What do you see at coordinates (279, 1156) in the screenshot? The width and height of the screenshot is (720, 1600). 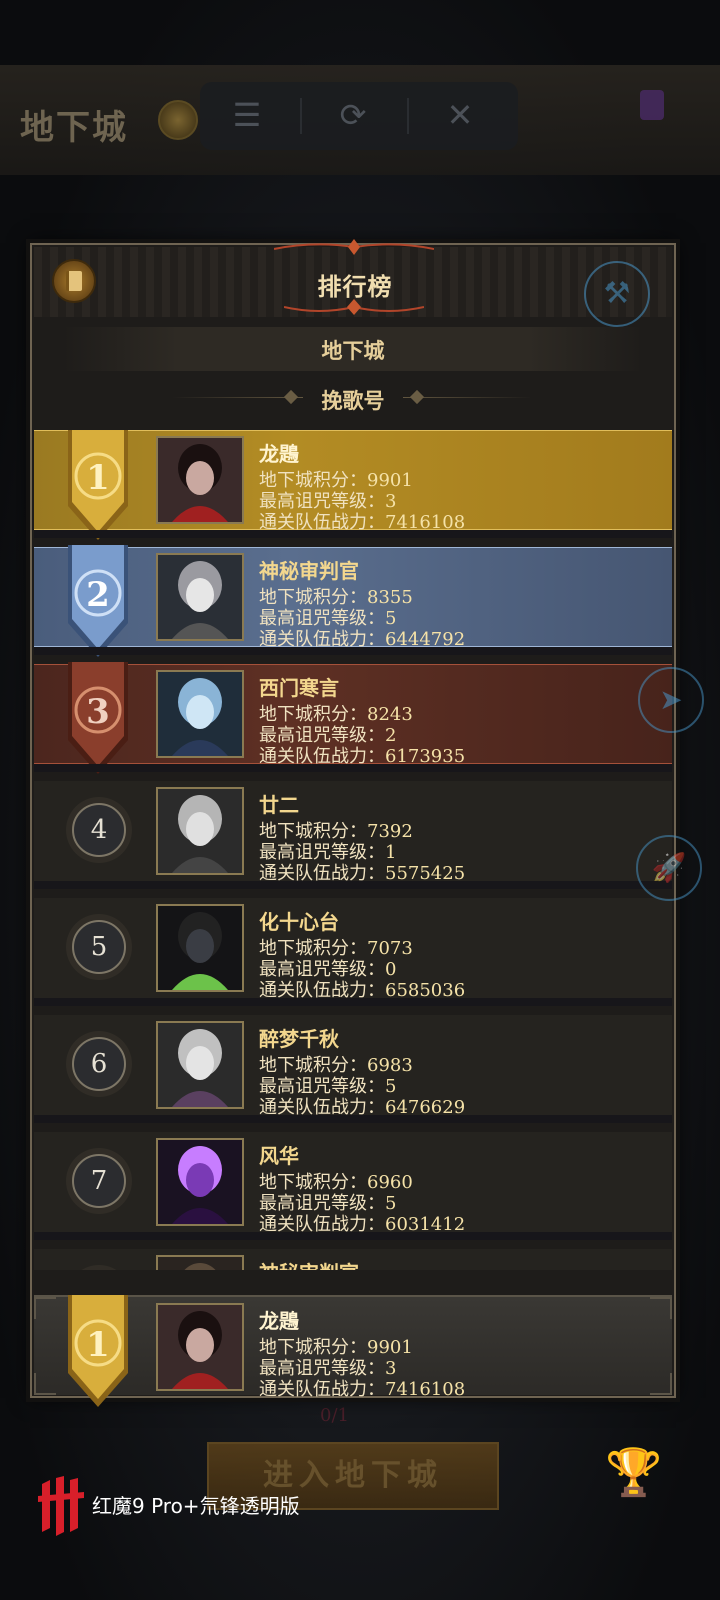 I see `player-name: 风华` at bounding box center [279, 1156].